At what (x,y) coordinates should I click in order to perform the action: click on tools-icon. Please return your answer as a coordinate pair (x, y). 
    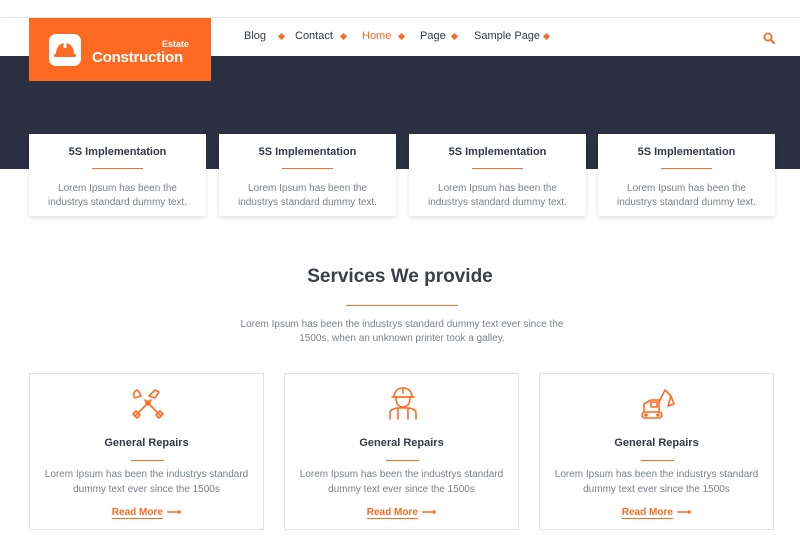
    Looking at the image, I should click on (148, 403).